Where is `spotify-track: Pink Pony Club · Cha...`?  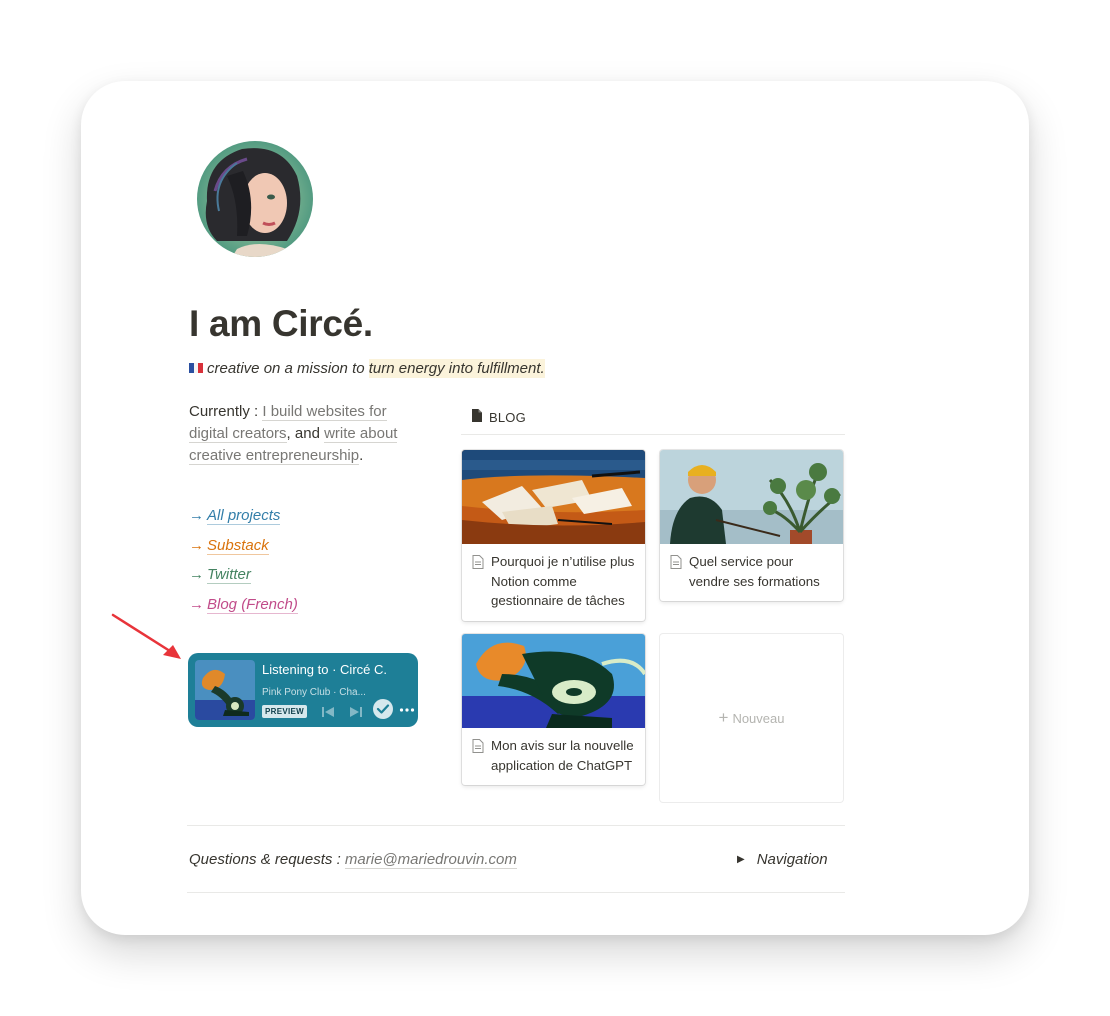
spotify-track: Pink Pony Club · Cha... is located at coordinates (314, 692).